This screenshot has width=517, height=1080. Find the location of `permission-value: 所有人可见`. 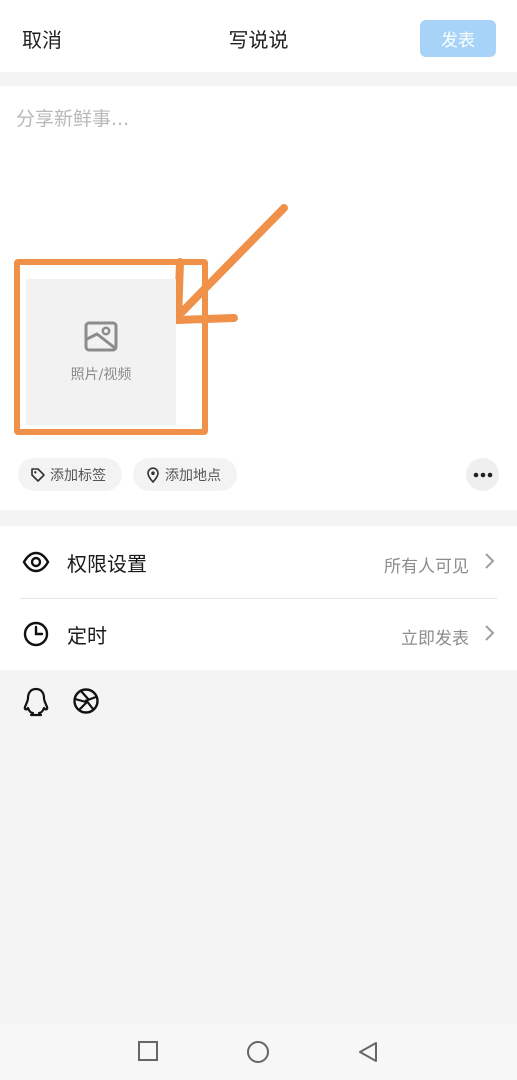

permission-value: 所有人可见 is located at coordinates (426, 567).